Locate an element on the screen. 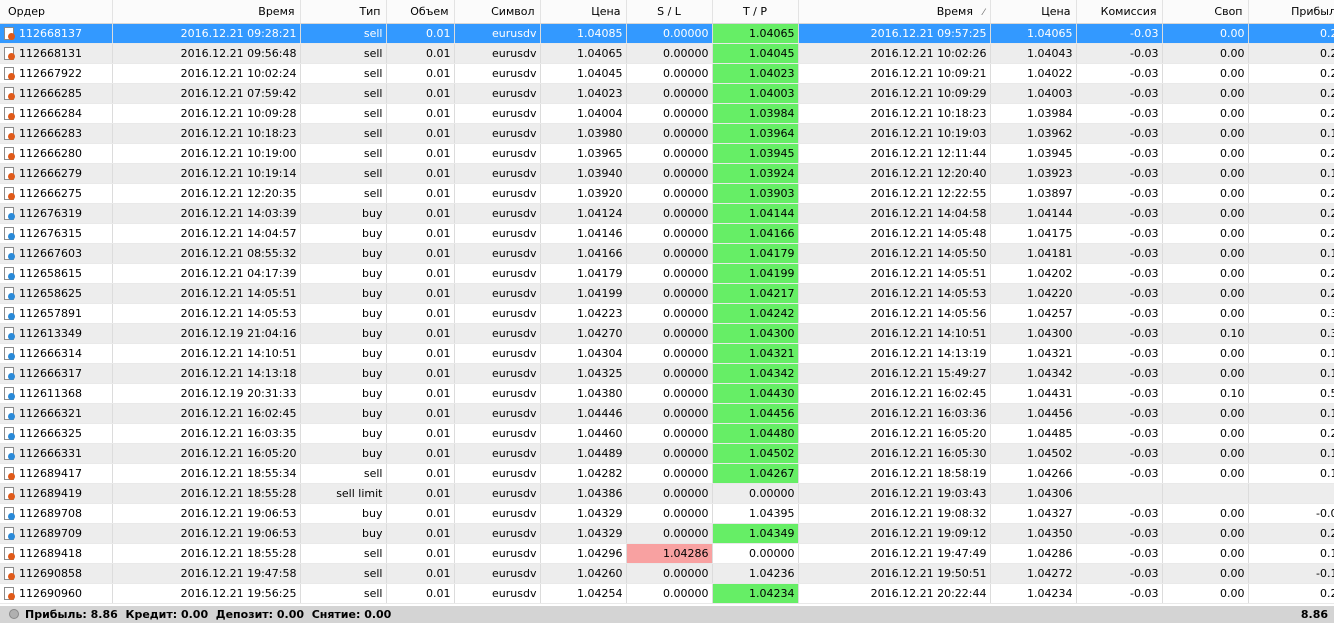 The image size is (1334, 623). cell-tp: 1.04003 is located at coordinates (755, 93).